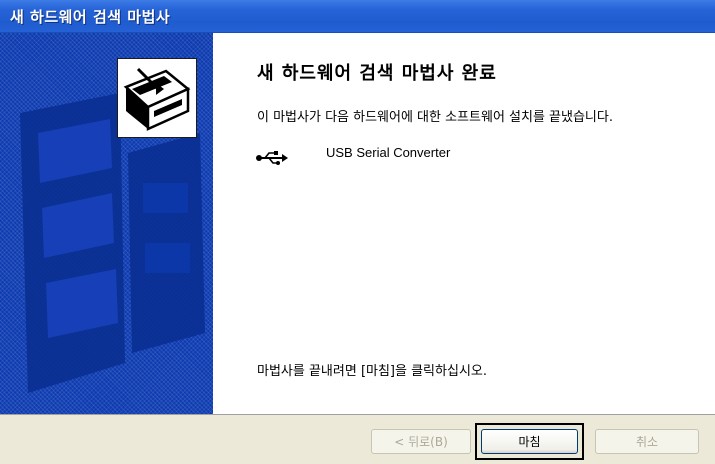 The width and height of the screenshot is (715, 464). I want to click on completion-message: 이 마법사가 다음 하드웨어에 대한 소프트웨어 설치를 끝냈습니다., so click(435, 117).